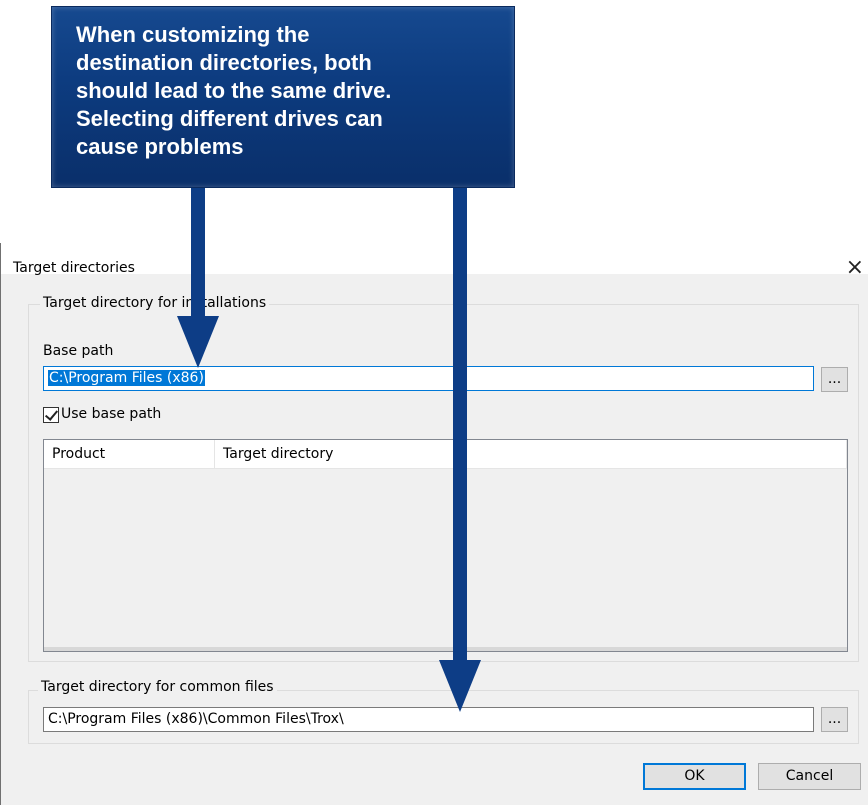 This screenshot has width=868, height=805. What do you see at coordinates (428, 378) in the screenshot?
I see `base-path-input: C:\Program Files (x86)` at bounding box center [428, 378].